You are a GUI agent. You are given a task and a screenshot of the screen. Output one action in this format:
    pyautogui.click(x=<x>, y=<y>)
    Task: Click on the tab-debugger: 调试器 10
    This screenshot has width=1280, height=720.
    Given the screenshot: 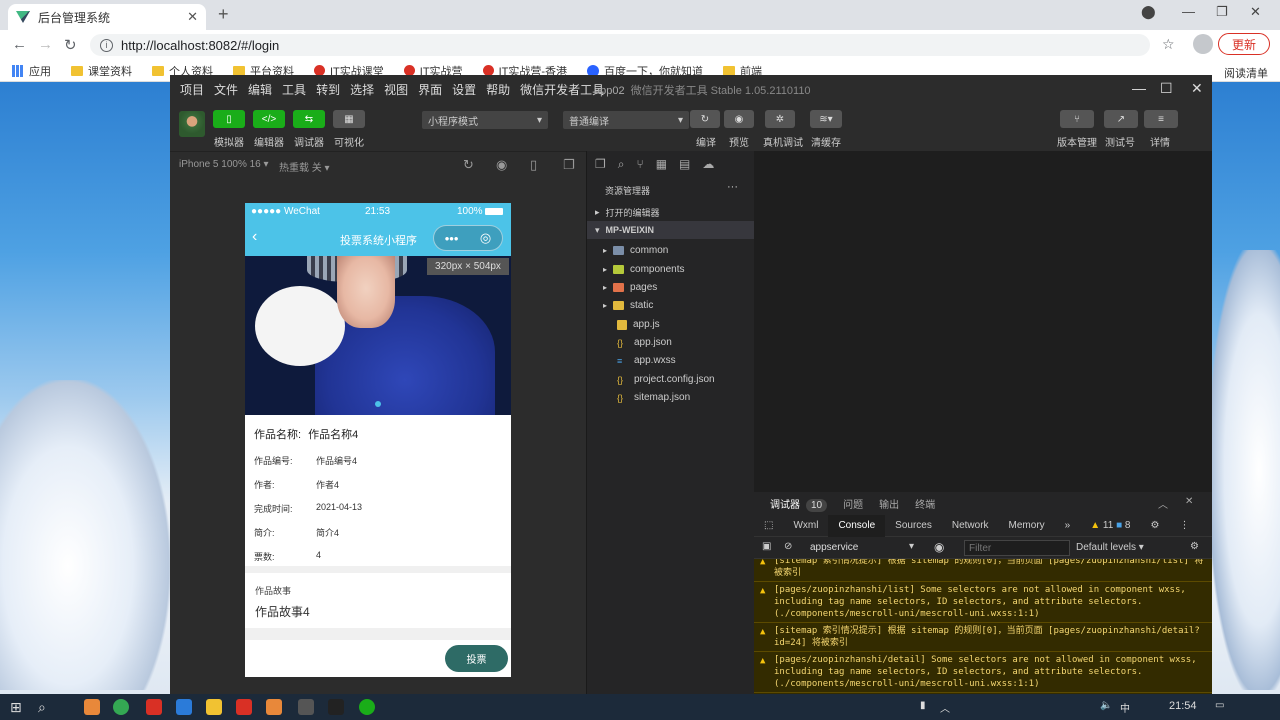 What is the action you would take?
    pyautogui.click(x=799, y=504)
    